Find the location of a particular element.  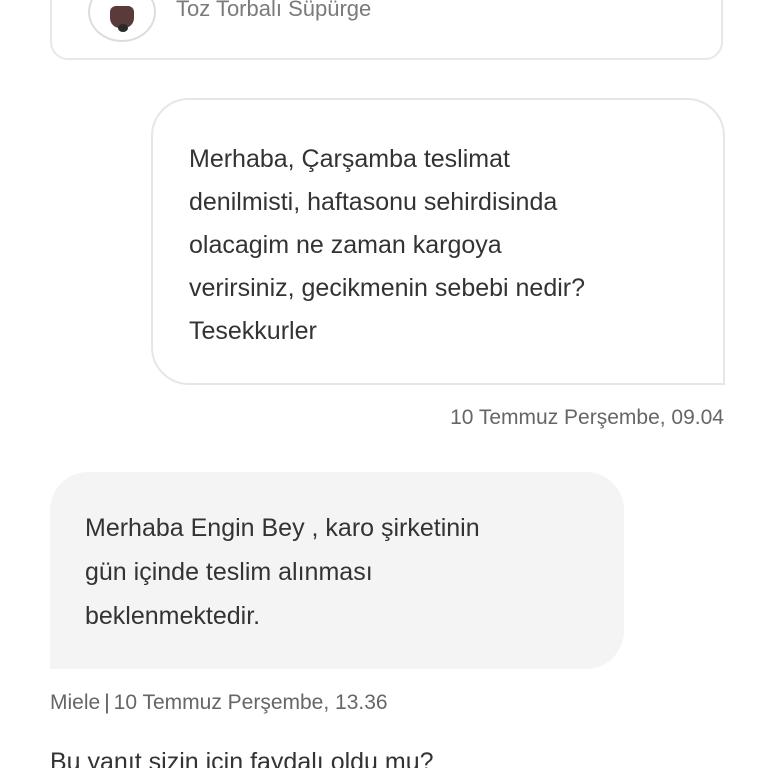

feedback-question: Bu yanıt sizin için faydalı oldu mu? is located at coordinates (242, 758).